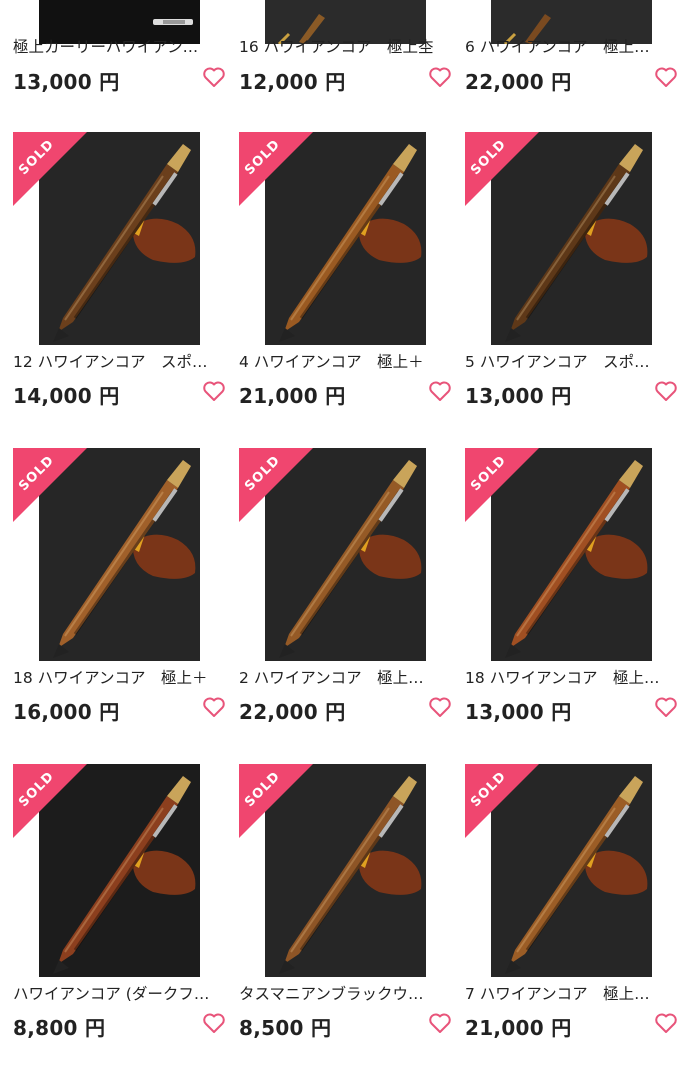  I want to click on product-card: SOLD ハワイアンコア (ダークフ… 8,800 円, so click(119, 902).